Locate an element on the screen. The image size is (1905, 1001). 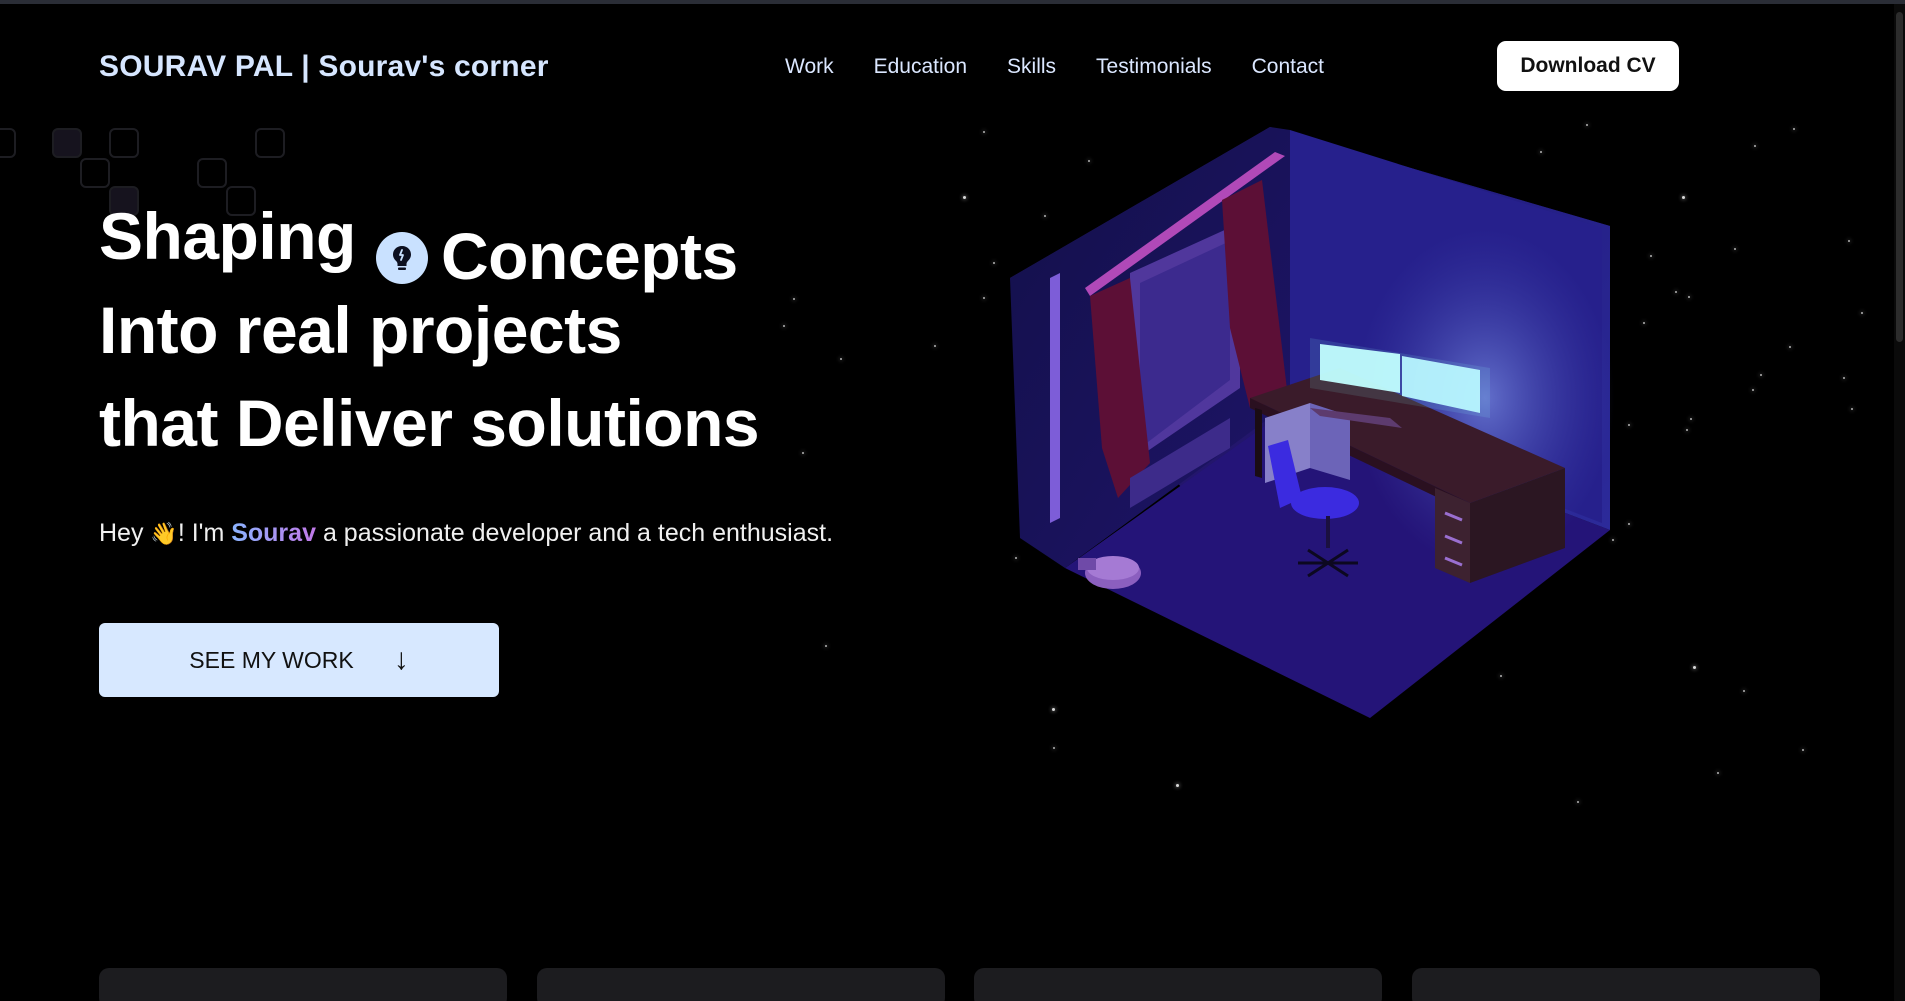
intro-prefix: Hey is located at coordinates (121, 533).